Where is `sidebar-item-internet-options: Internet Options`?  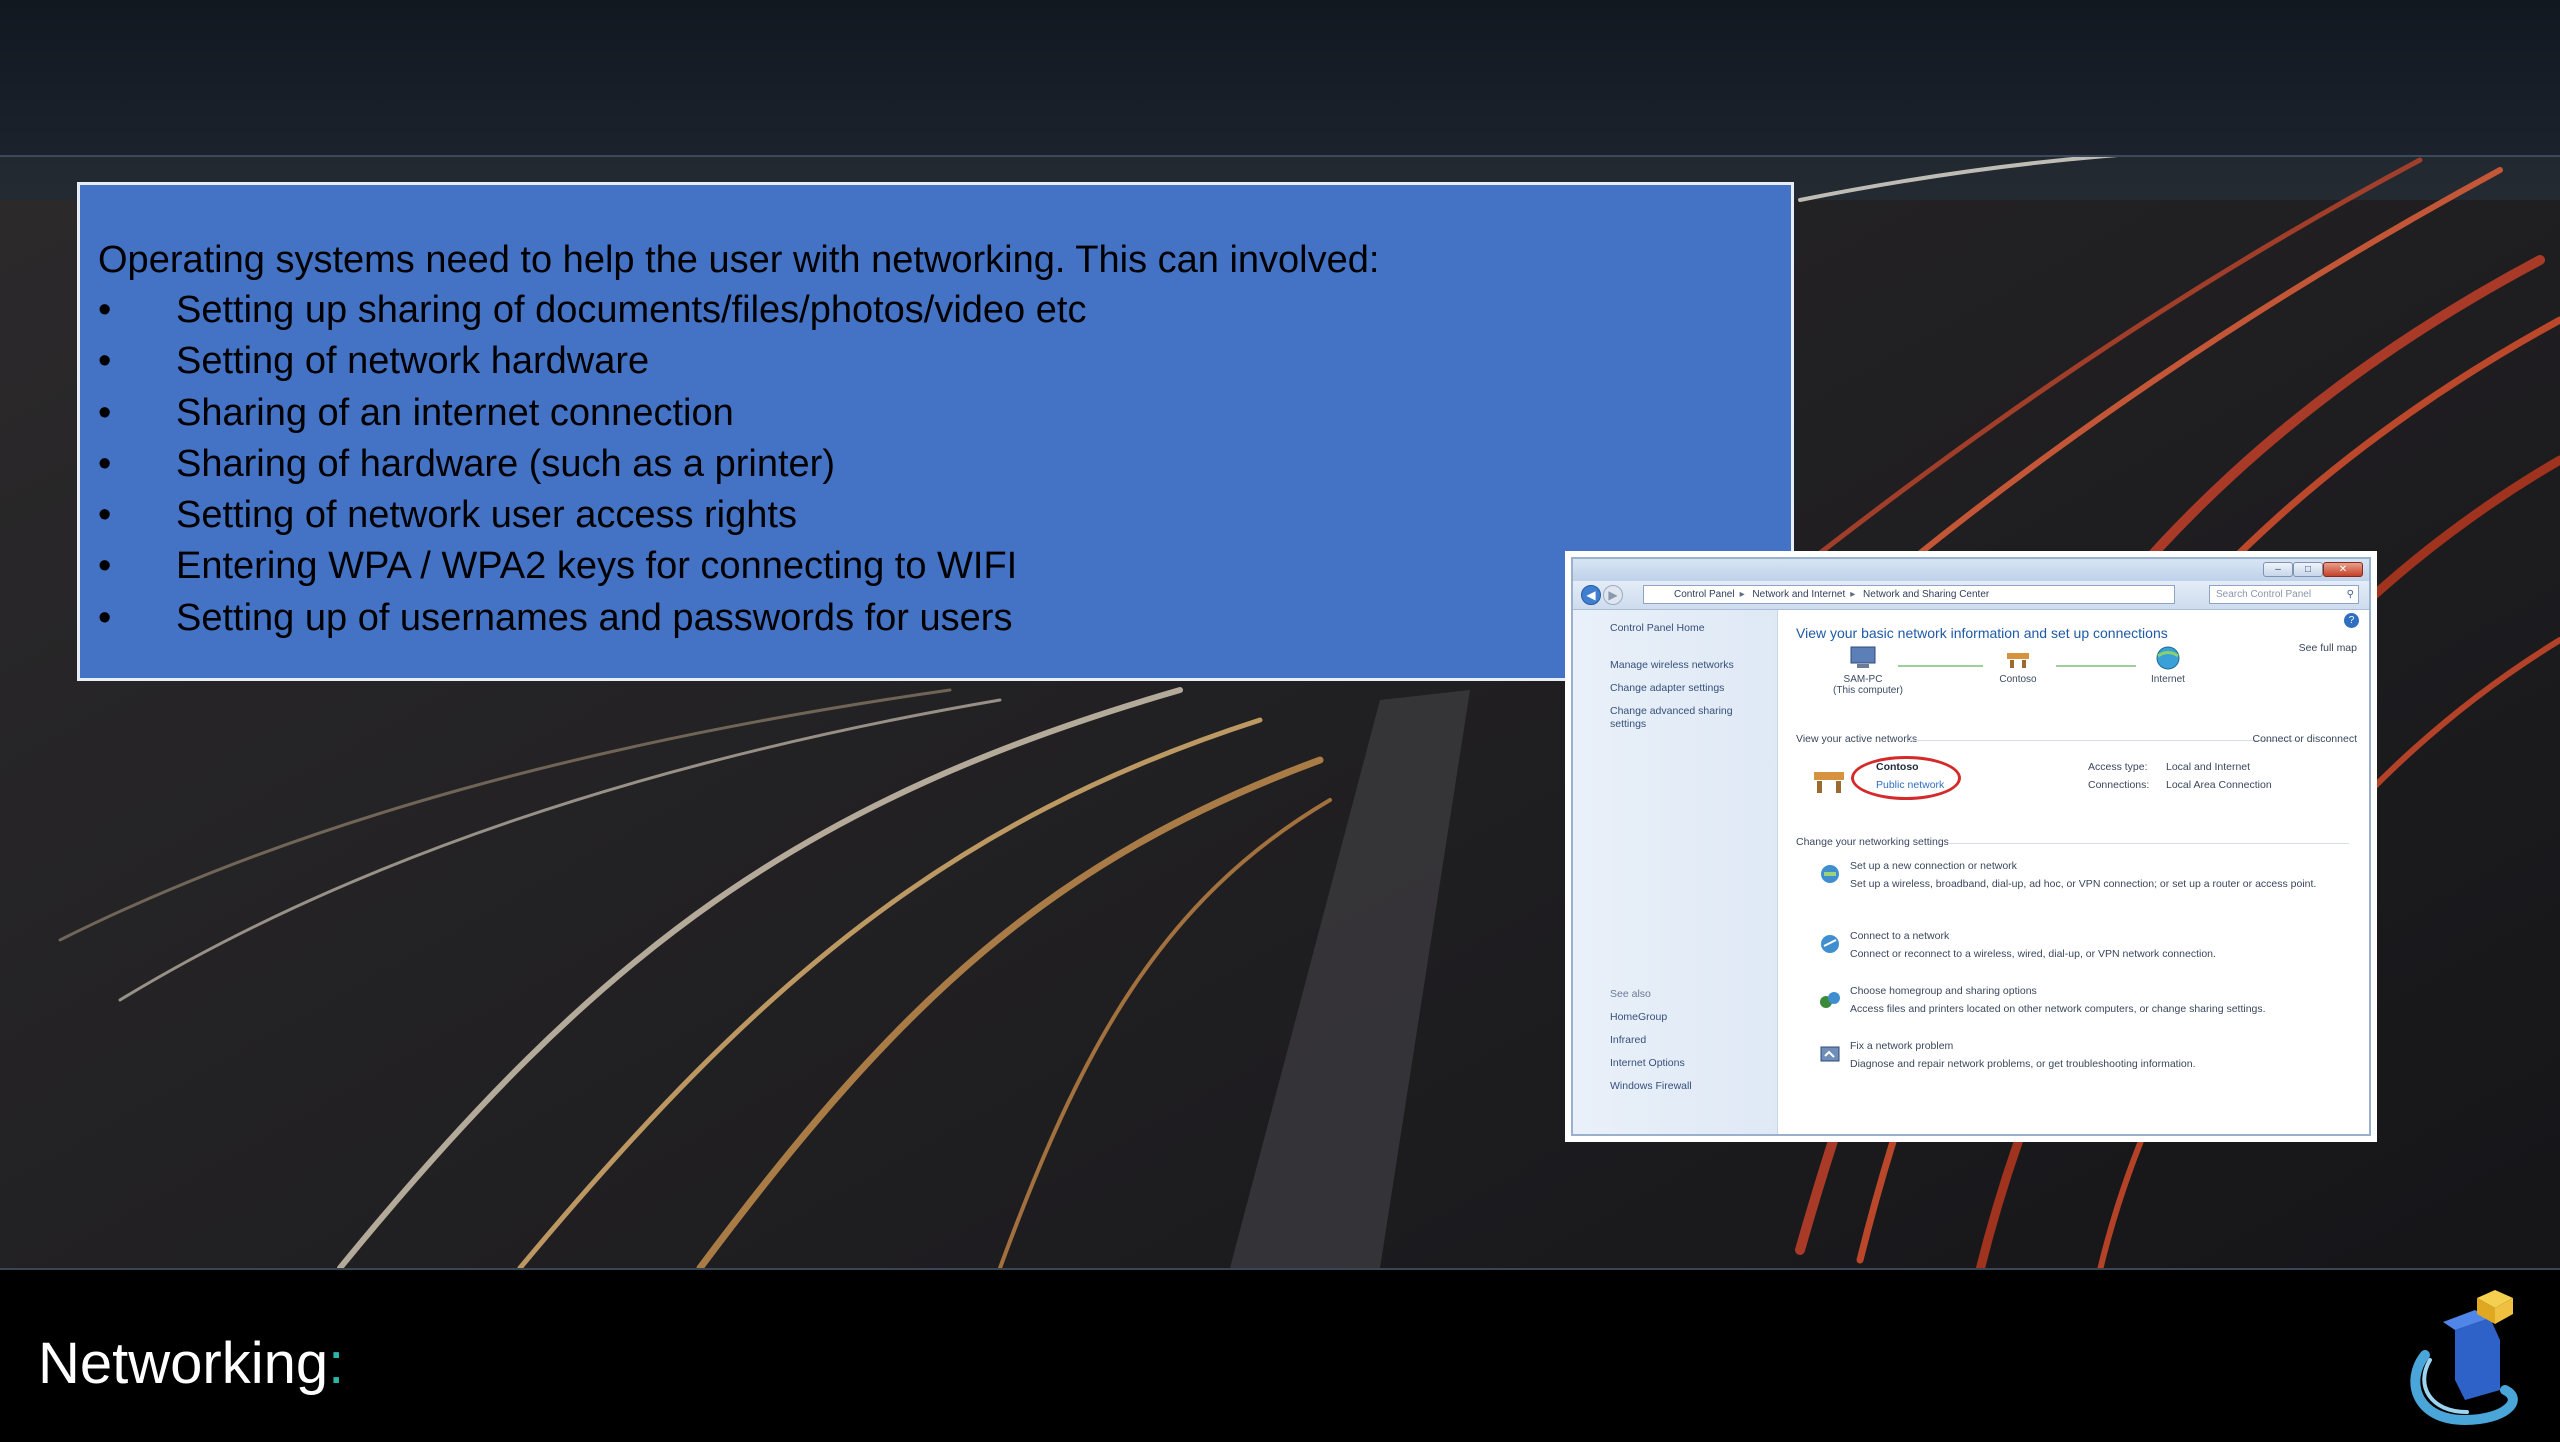
sidebar-item-internet-options: Internet Options is located at coordinates (1647, 1063).